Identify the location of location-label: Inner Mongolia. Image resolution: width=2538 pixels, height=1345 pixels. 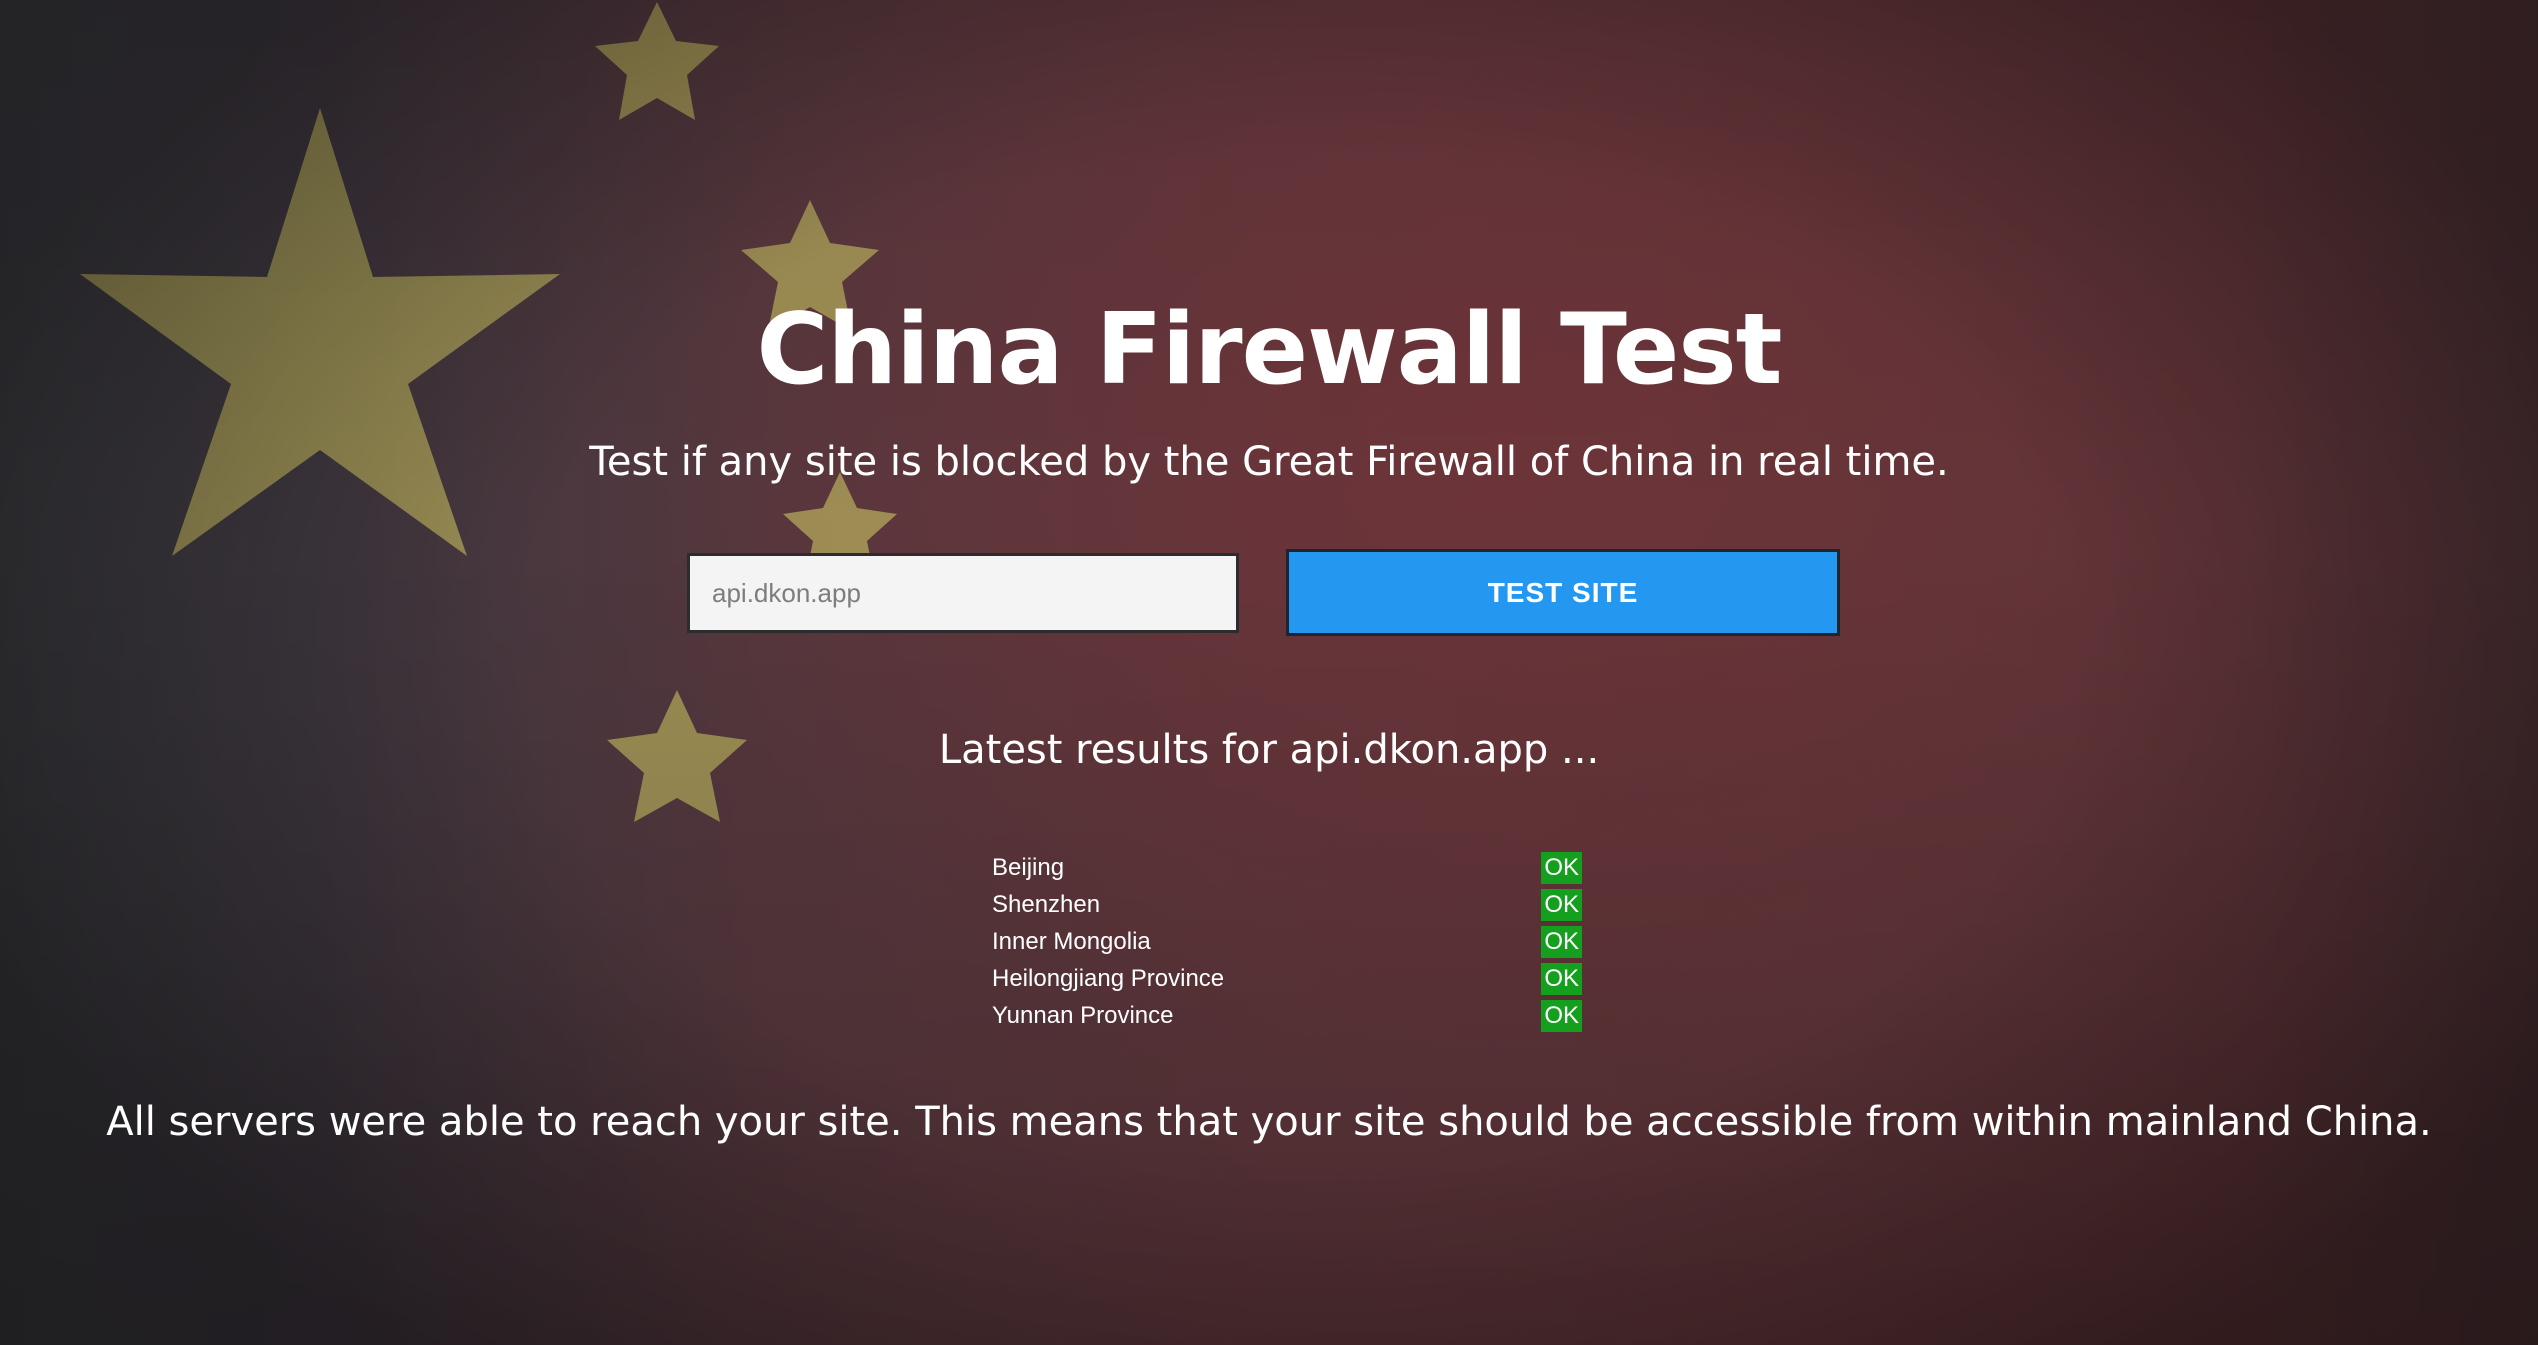
(1071, 941).